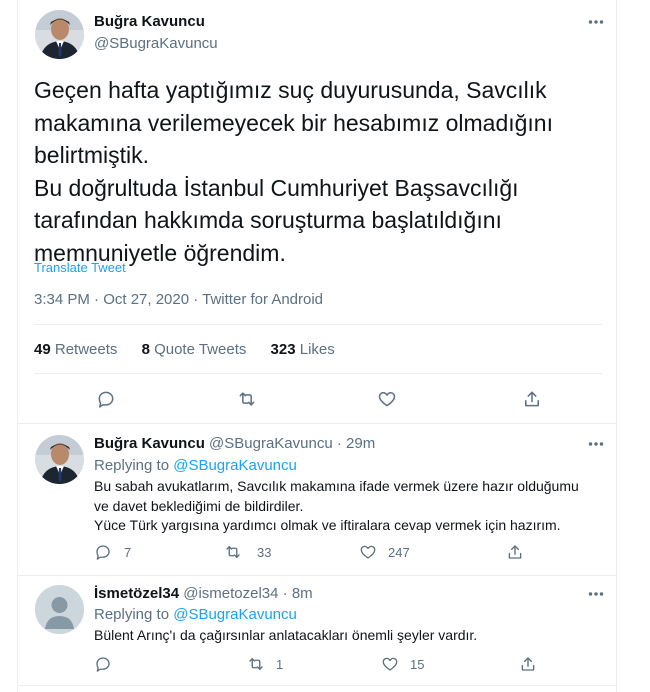  I want to click on reply-header: Buğra Kavuncu @SBugraKavuncu · 29m, so click(235, 443).